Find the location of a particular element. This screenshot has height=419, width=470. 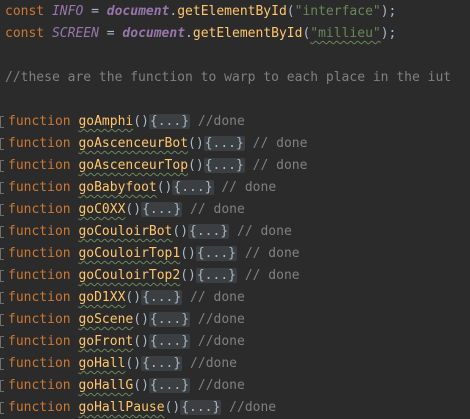

function-line-goScene: function goScene(){...} //done is located at coordinates (235, 320).